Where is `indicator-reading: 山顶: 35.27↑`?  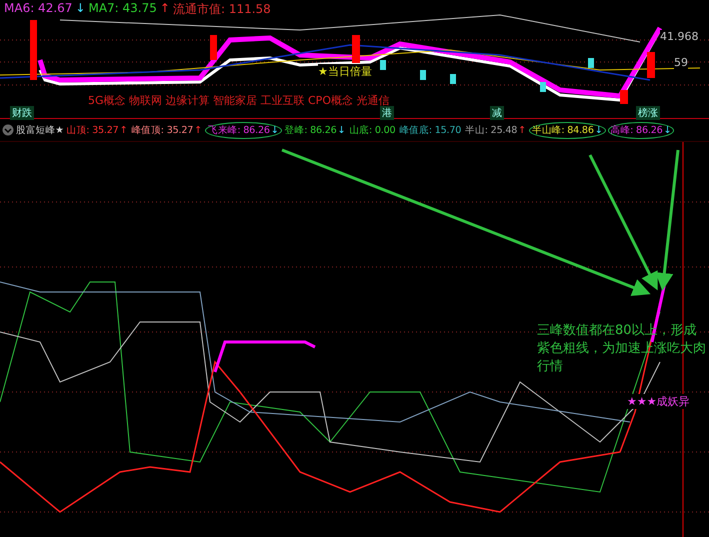
indicator-reading: 山顶: 35.27↑ is located at coordinates (97, 131).